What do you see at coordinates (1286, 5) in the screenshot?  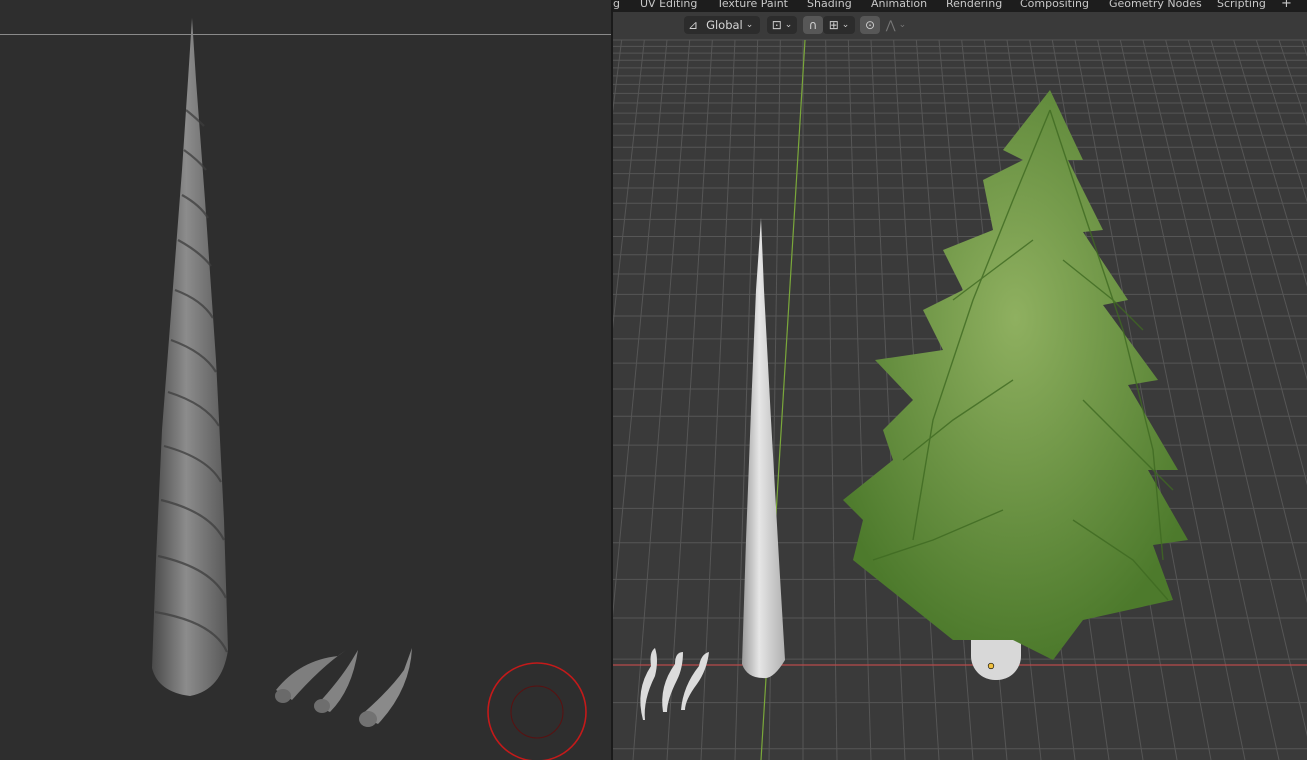 I see `add-workspace-button: +` at bounding box center [1286, 5].